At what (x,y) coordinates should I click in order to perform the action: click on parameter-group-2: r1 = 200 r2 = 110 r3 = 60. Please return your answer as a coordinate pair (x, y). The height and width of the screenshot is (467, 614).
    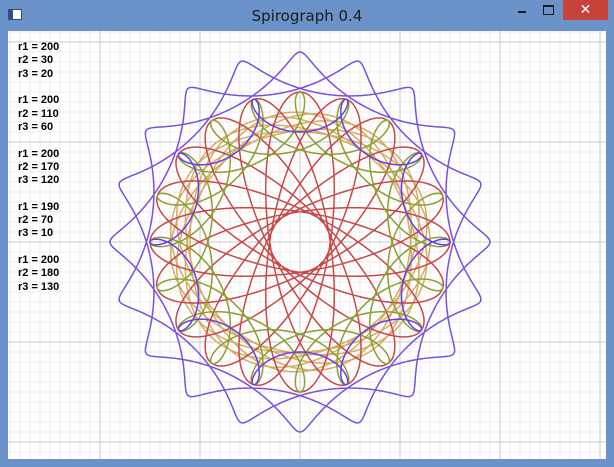
    Looking at the image, I should click on (38, 114).